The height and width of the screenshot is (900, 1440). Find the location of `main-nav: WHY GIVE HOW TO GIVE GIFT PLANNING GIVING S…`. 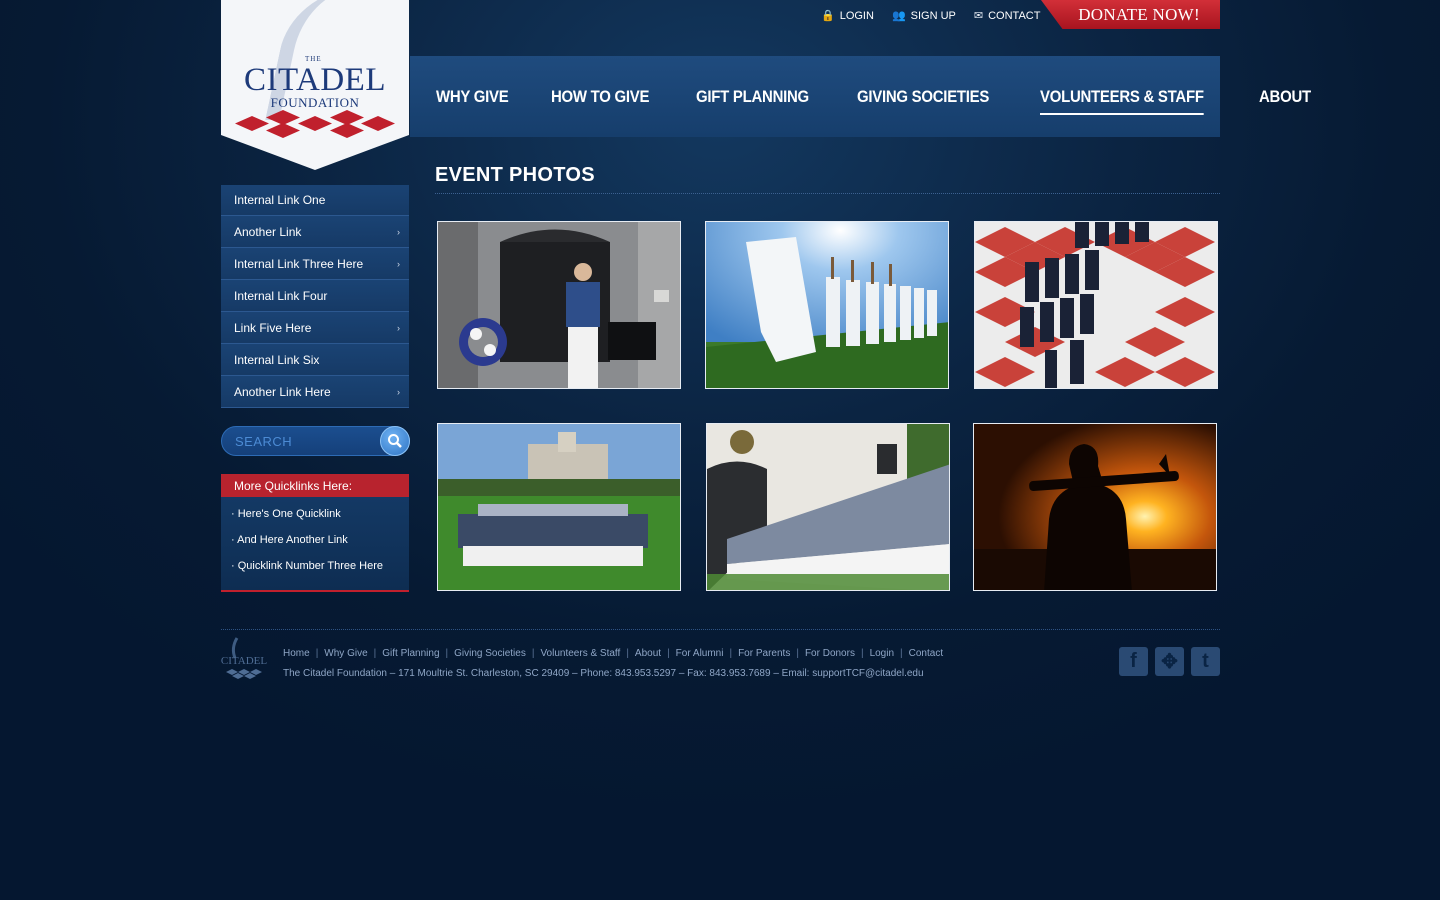

main-nav: WHY GIVE HOW TO GIVE GIFT PLANNING GIVING S… is located at coordinates (861, 96).